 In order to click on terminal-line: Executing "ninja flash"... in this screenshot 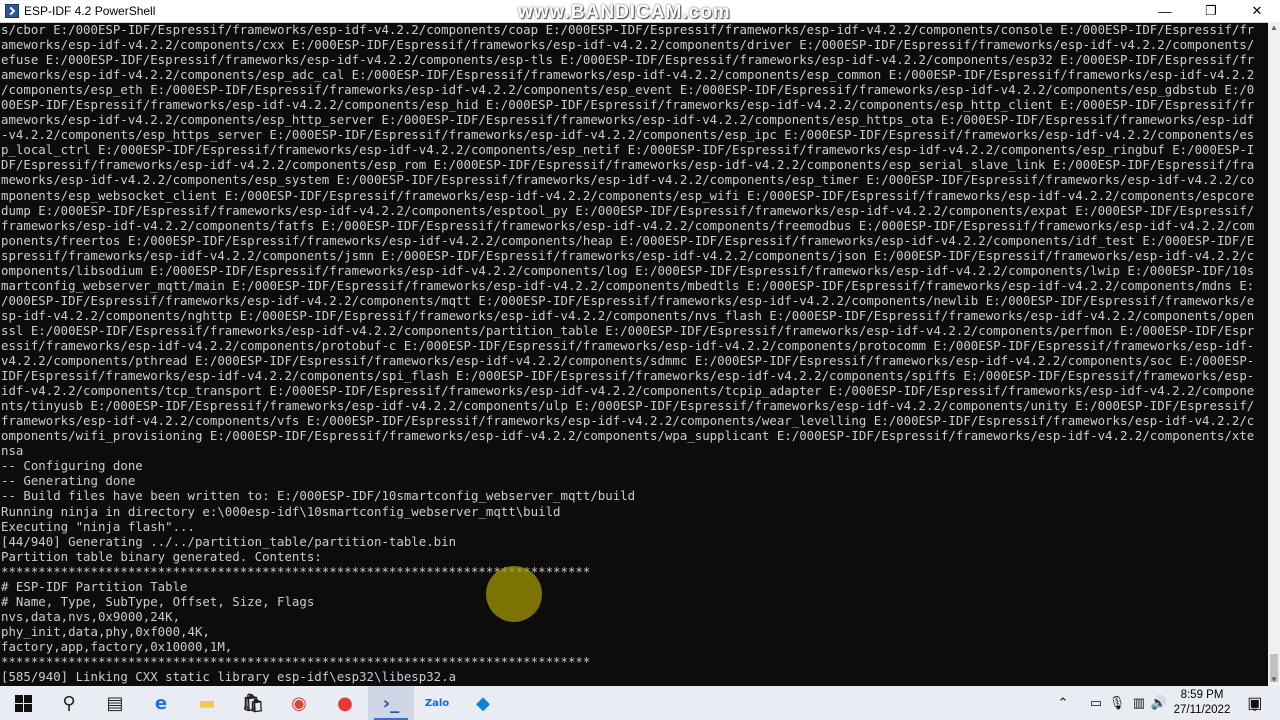, I will do `click(98, 526)`.